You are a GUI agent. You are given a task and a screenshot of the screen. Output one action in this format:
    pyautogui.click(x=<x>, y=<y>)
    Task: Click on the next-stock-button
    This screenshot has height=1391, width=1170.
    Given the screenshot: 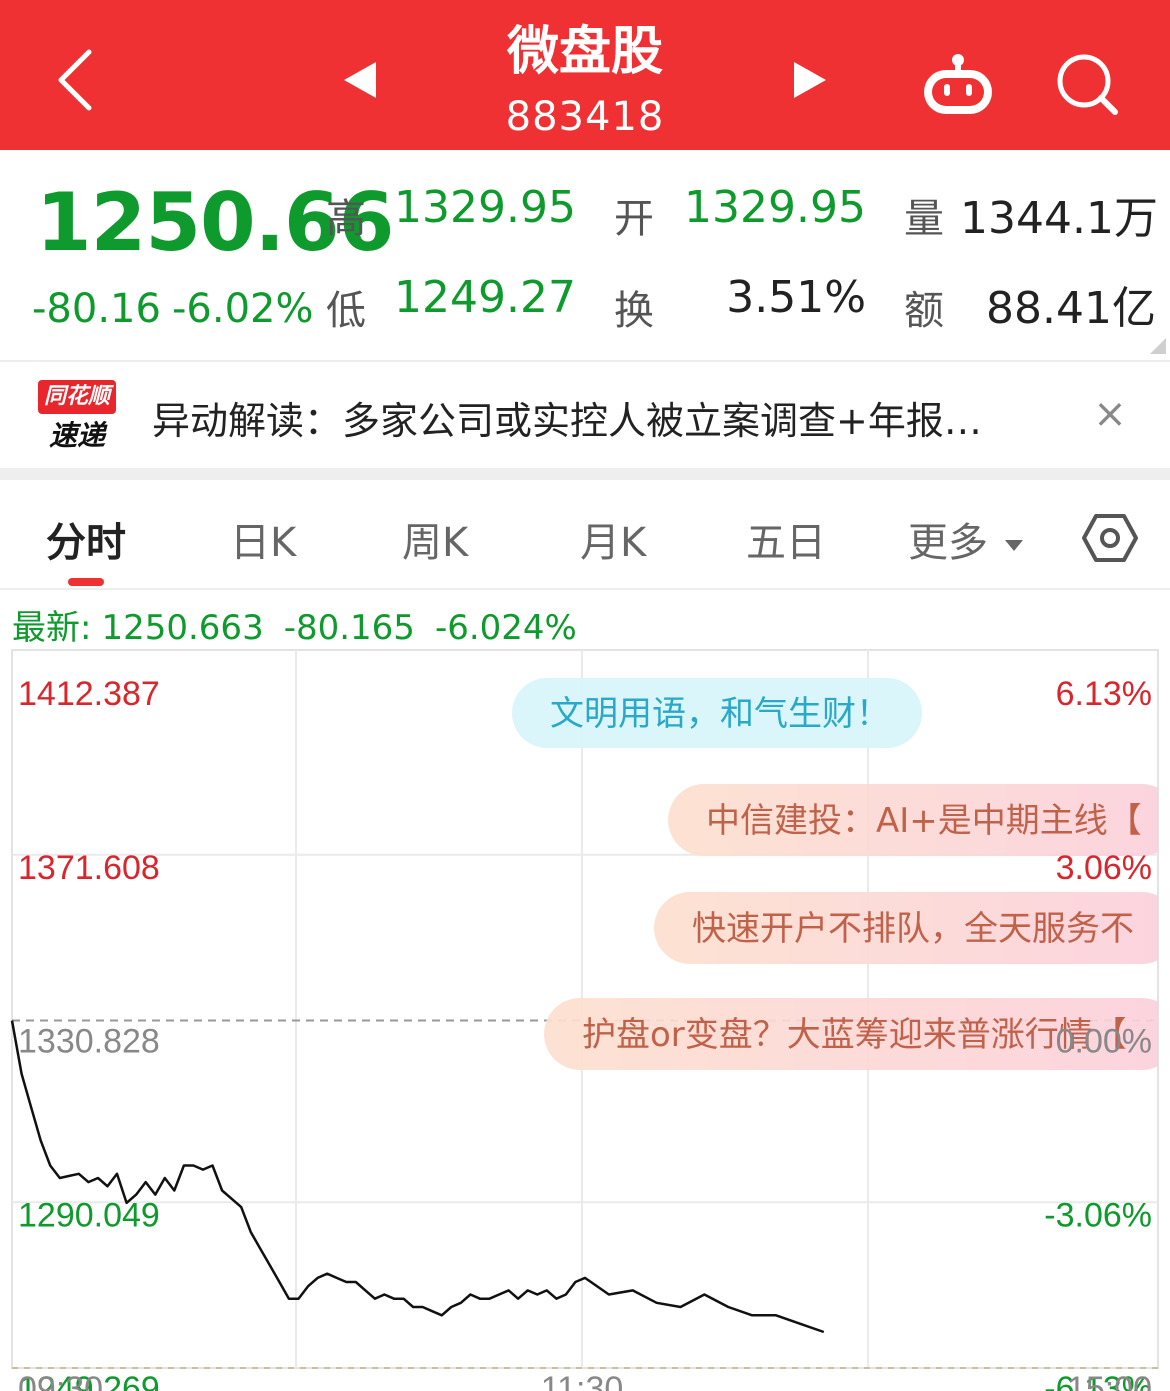 What is the action you would take?
    pyautogui.click(x=810, y=80)
    